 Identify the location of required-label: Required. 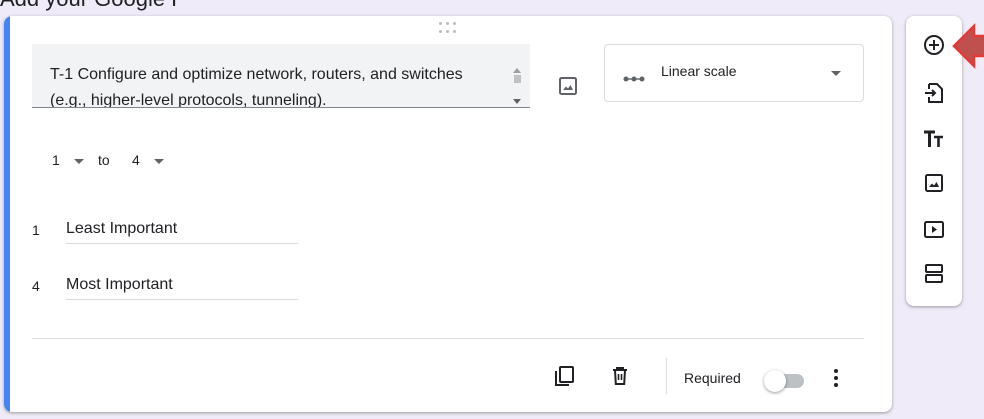
(712, 378).